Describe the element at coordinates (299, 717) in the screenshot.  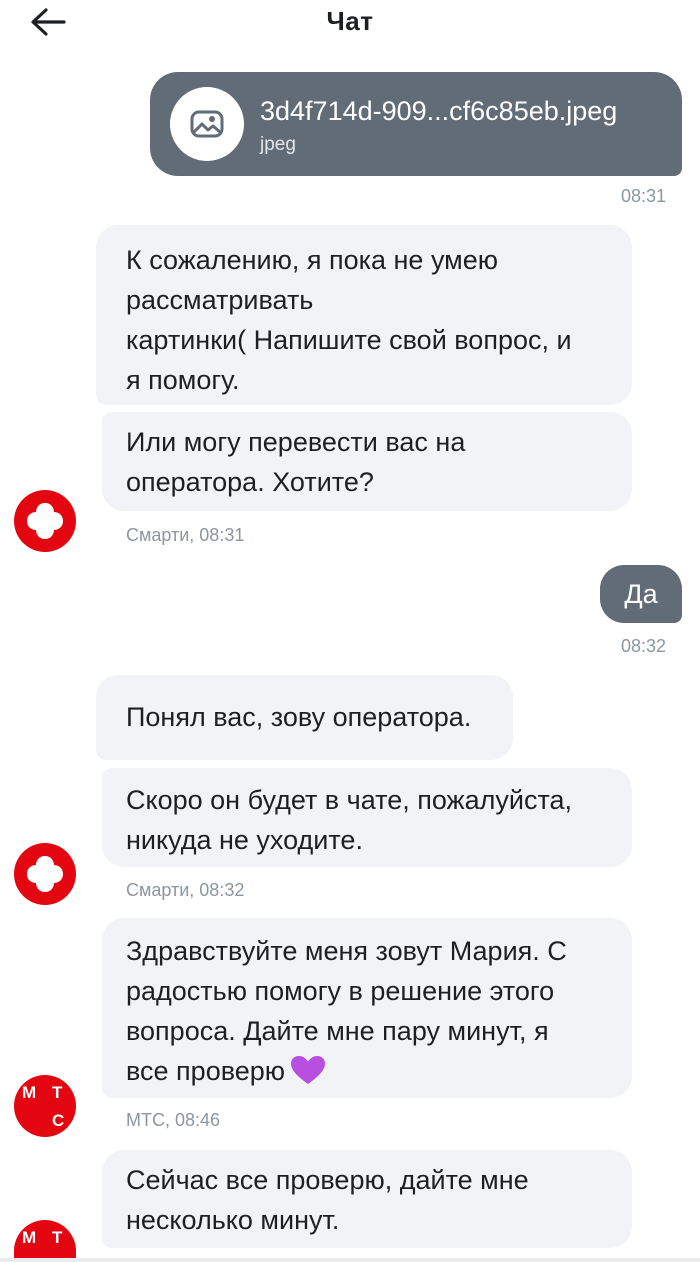
I see `message-text: Понял вас, зову оператора.` at that location.